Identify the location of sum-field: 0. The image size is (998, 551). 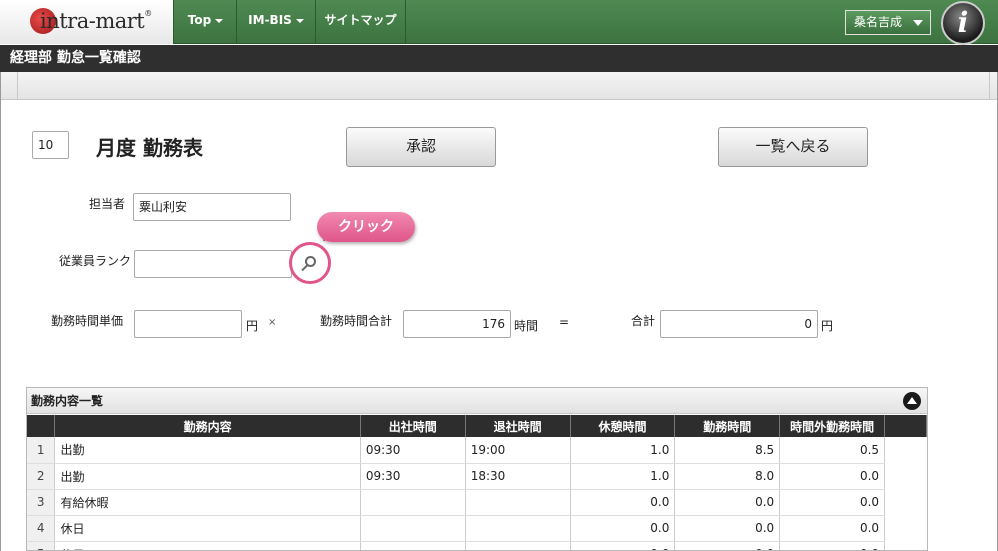
(739, 324).